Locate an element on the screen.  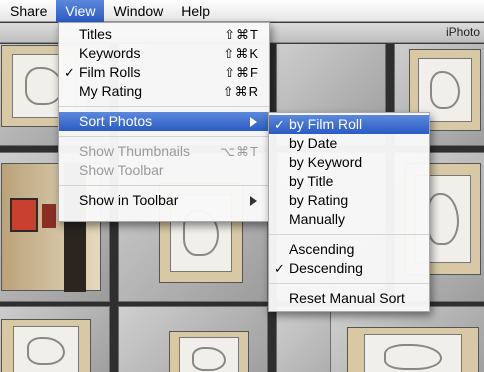
menu-item-manually: Manually is located at coordinates (349, 219).